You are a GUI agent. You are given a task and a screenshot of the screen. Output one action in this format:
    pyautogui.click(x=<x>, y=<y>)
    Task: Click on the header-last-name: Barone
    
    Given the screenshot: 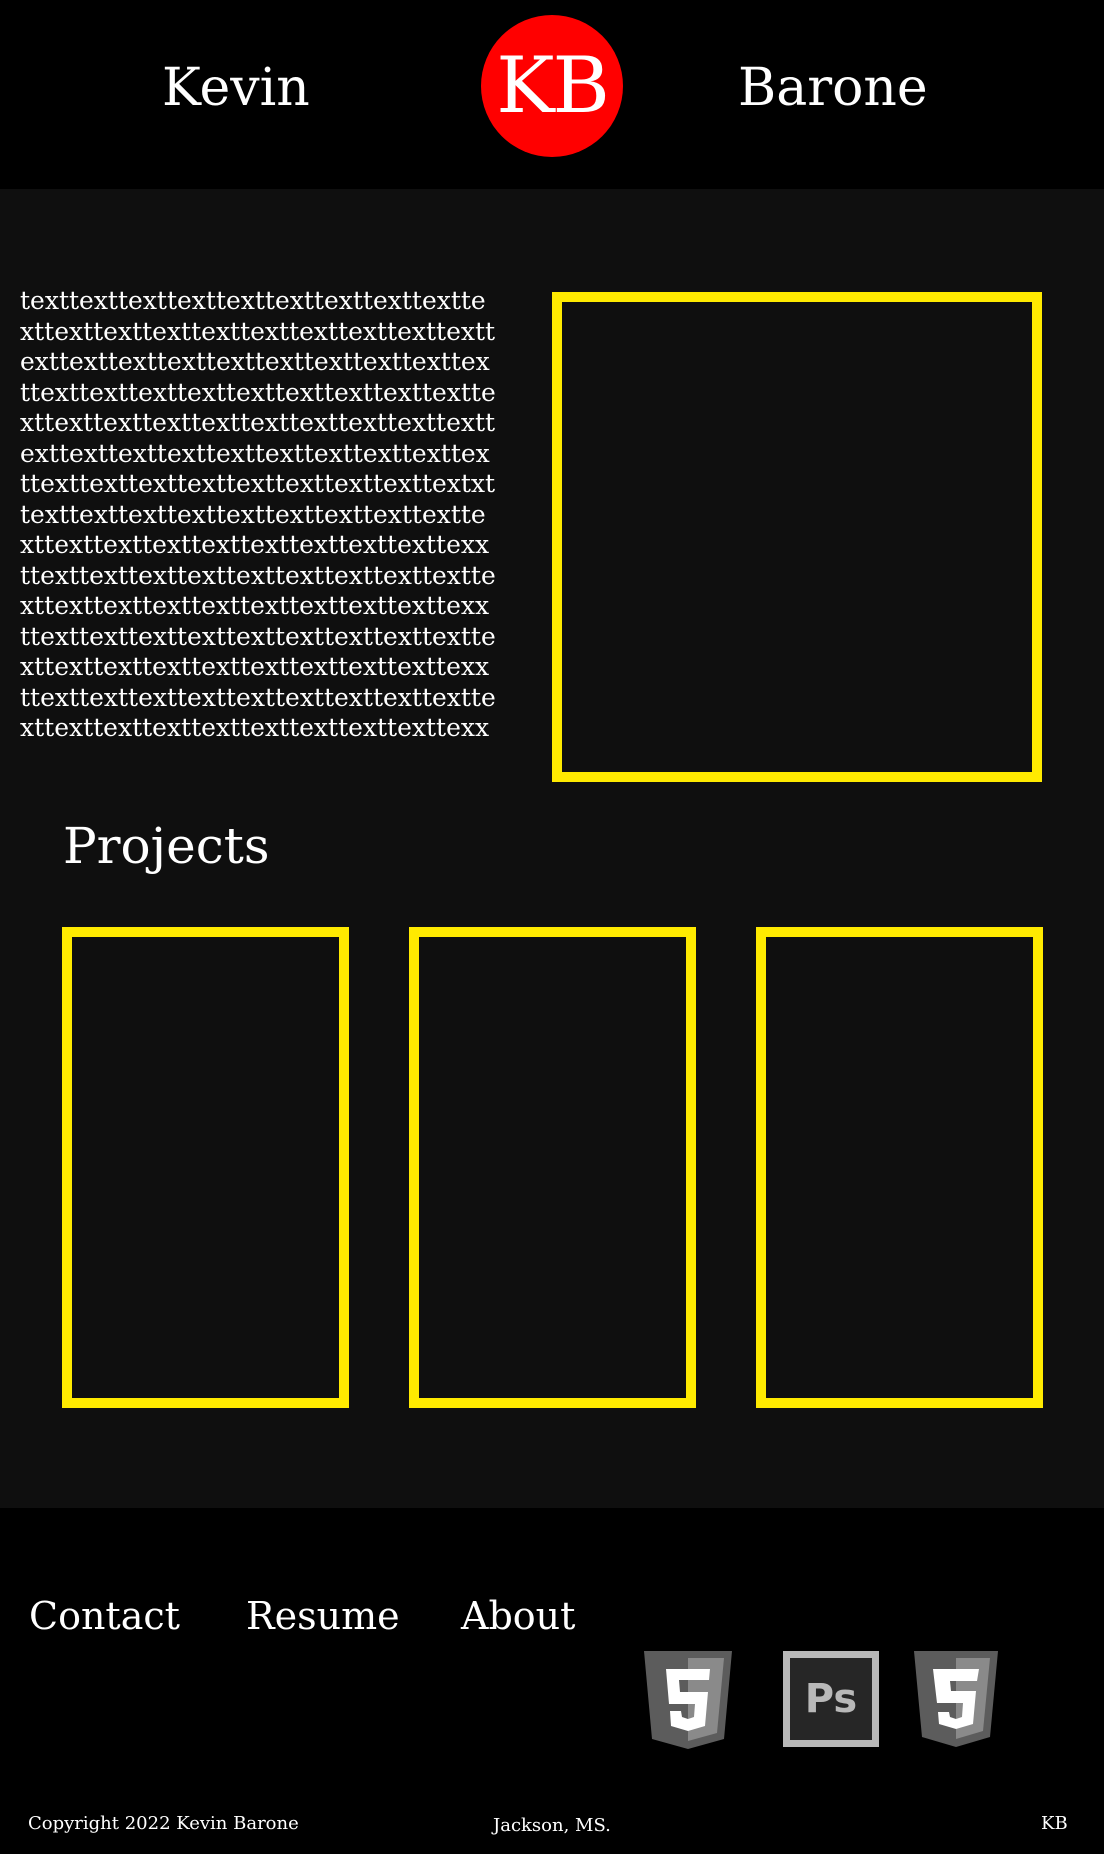 What is the action you would take?
    pyautogui.click(x=833, y=88)
    